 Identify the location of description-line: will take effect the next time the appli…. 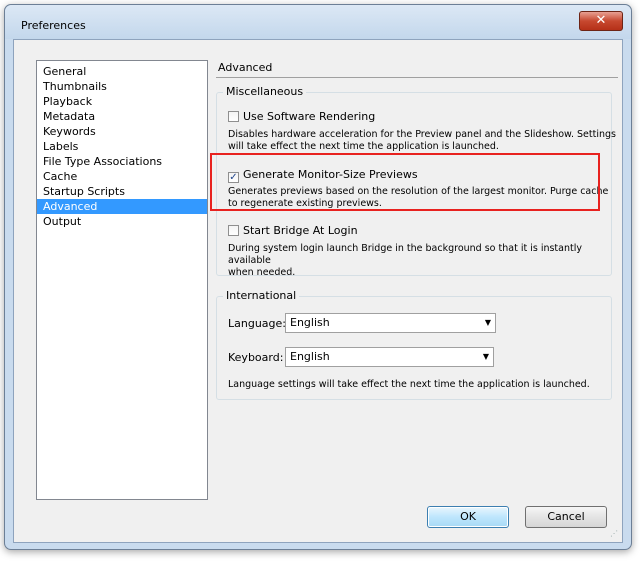
(363, 146).